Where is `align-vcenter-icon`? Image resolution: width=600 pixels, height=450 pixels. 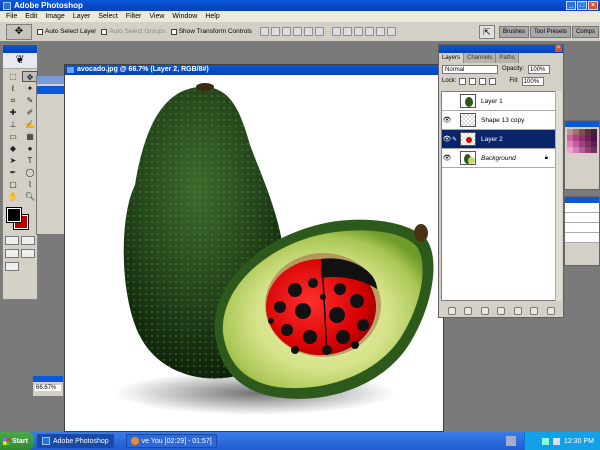
align-vcenter-icon is located at coordinates (276, 31).